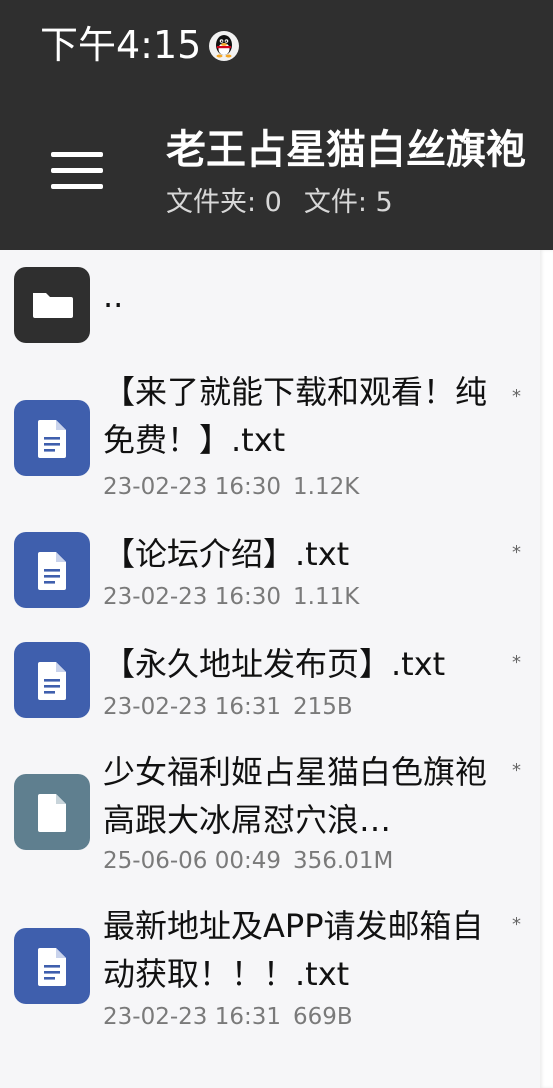  Describe the element at coordinates (121, 45) in the screenshot. I see `status-time: 下午4:15` at that location.